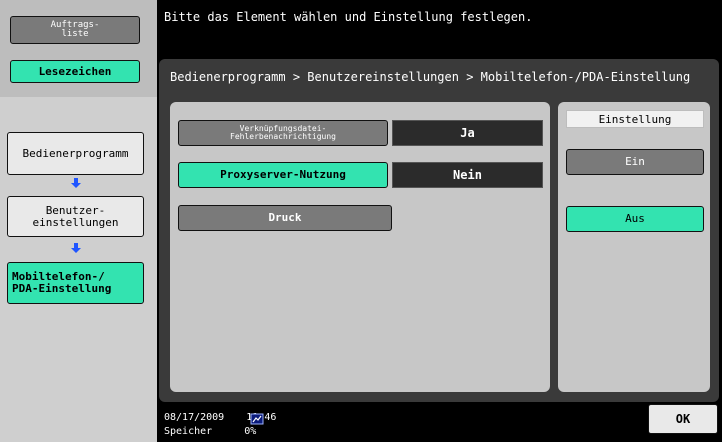 The width and height of the screenshot is (722, 442). What do you see at coordinates (635, 119) in the screenshot?
I see `setting-header: Einstellung` at bounding box center [635, 119].